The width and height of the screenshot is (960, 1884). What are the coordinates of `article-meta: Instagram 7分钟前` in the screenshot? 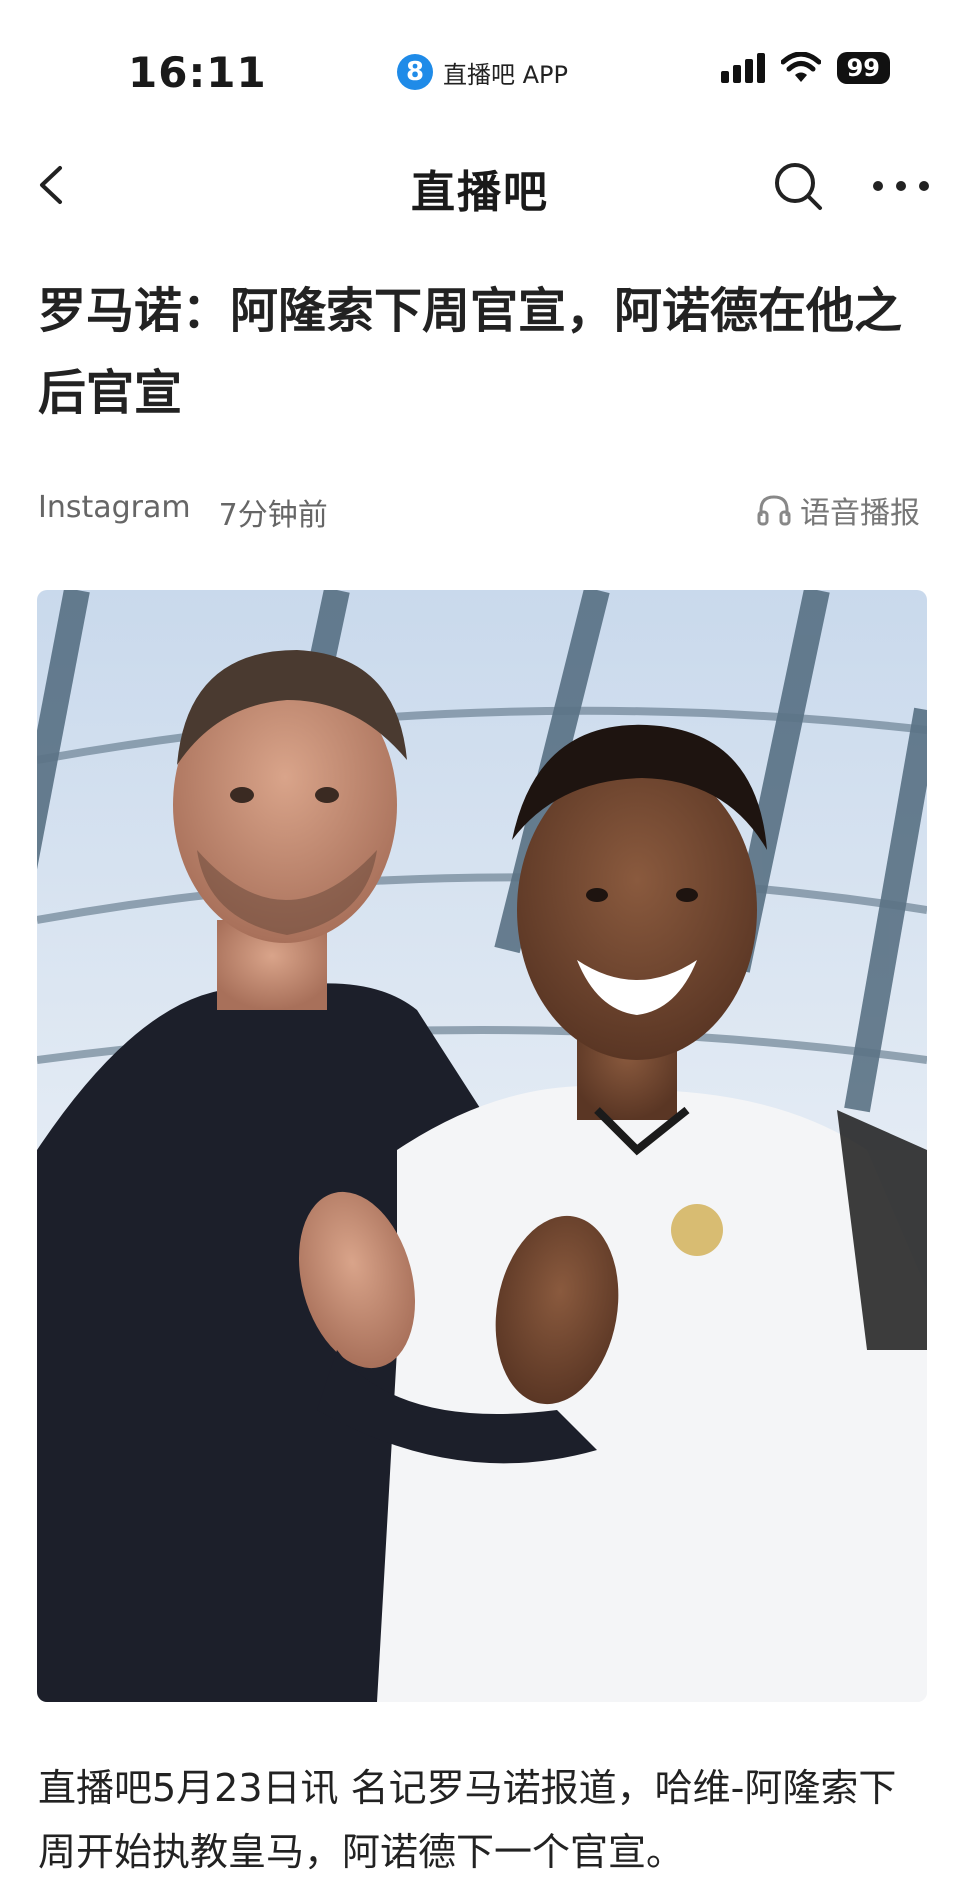 It's located at (183, 512).